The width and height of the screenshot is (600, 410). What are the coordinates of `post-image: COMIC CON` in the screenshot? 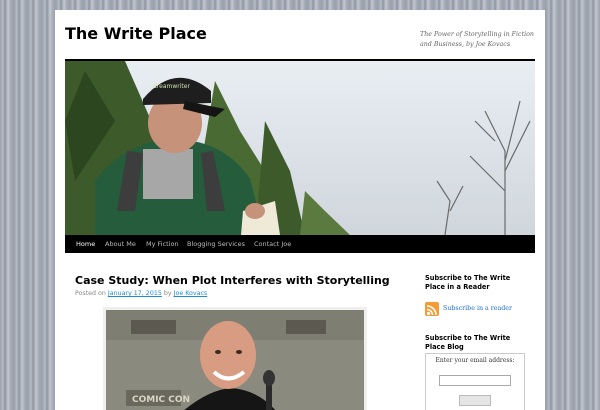 It's located at (235, 360).